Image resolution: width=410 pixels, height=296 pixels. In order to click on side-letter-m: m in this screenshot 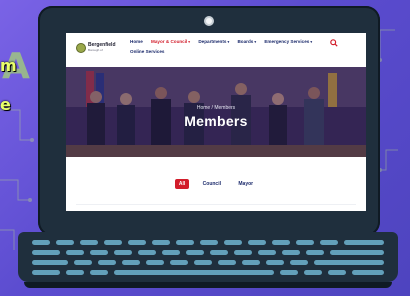, I will do `click(8, 65)`.